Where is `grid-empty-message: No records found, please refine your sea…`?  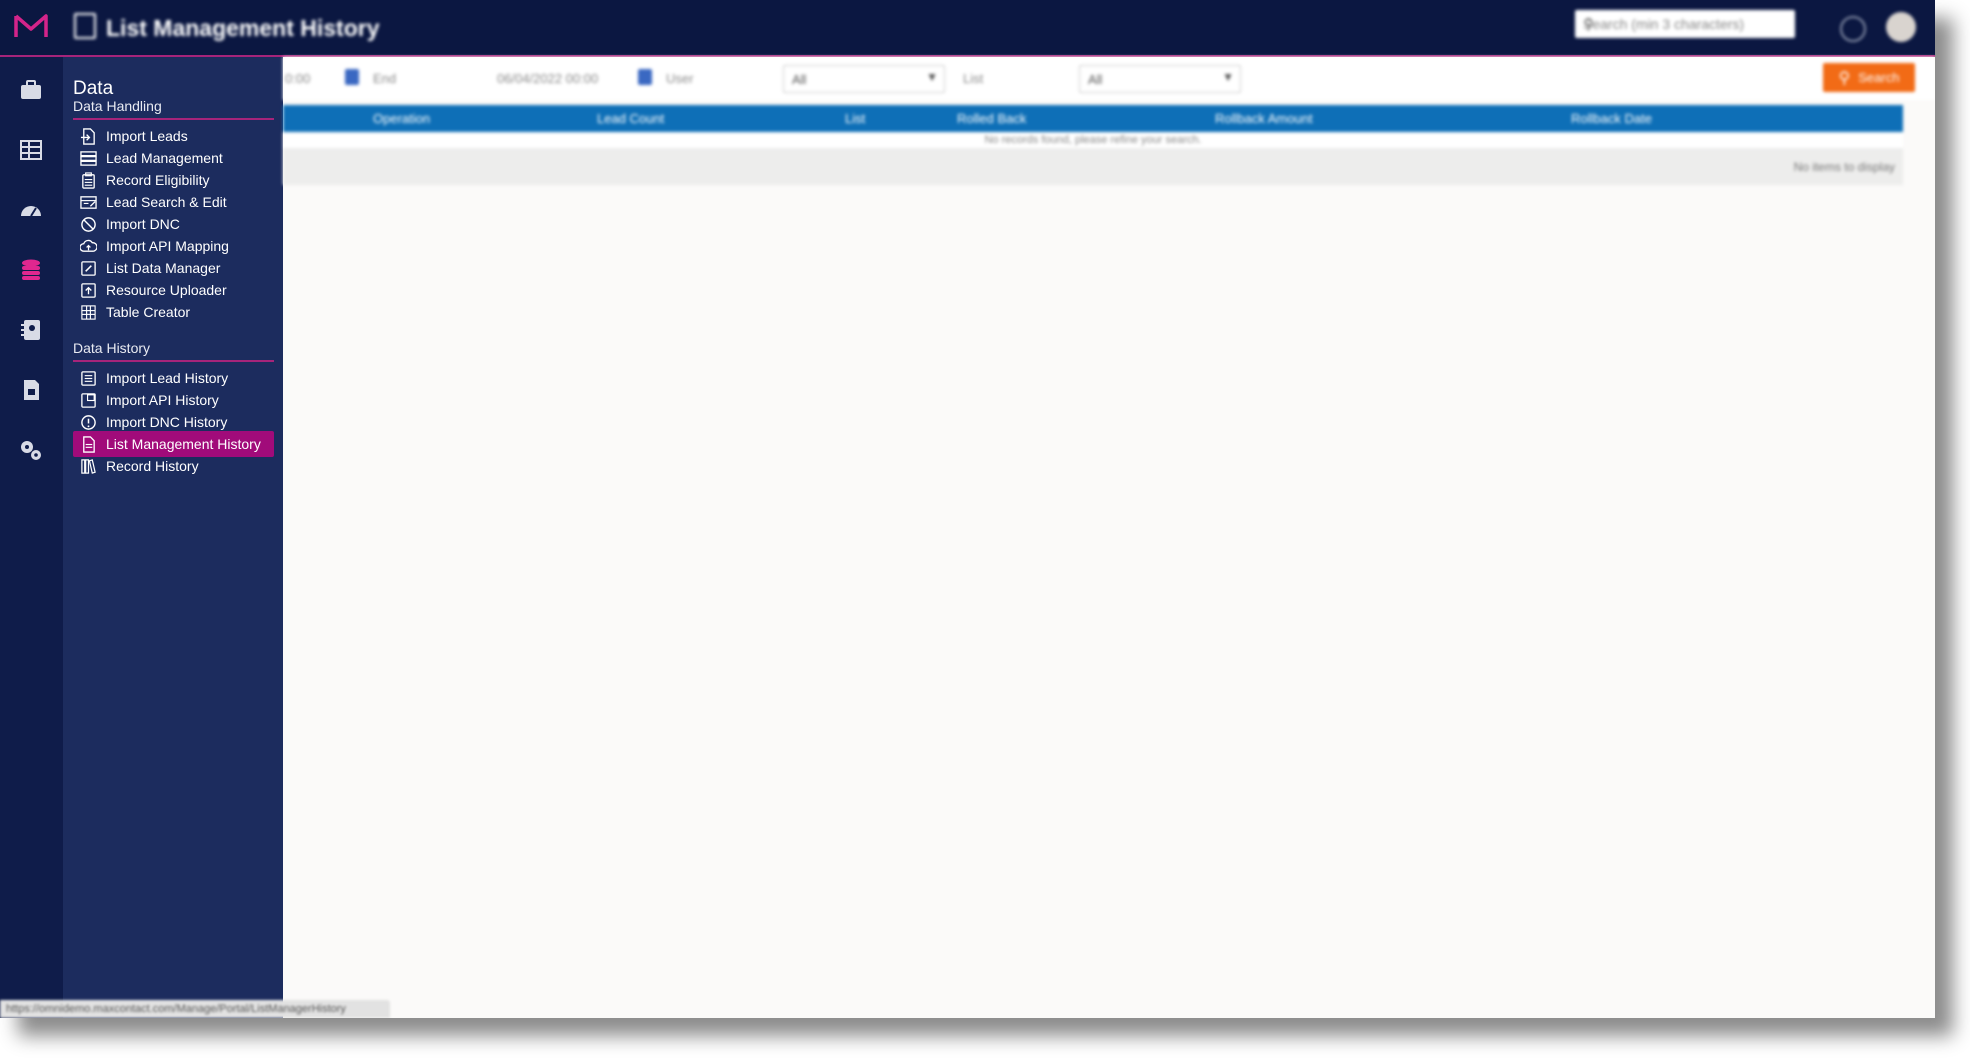 grid-empty-message: No records found, please refine your sea… is located at coordinates (1093, 140).